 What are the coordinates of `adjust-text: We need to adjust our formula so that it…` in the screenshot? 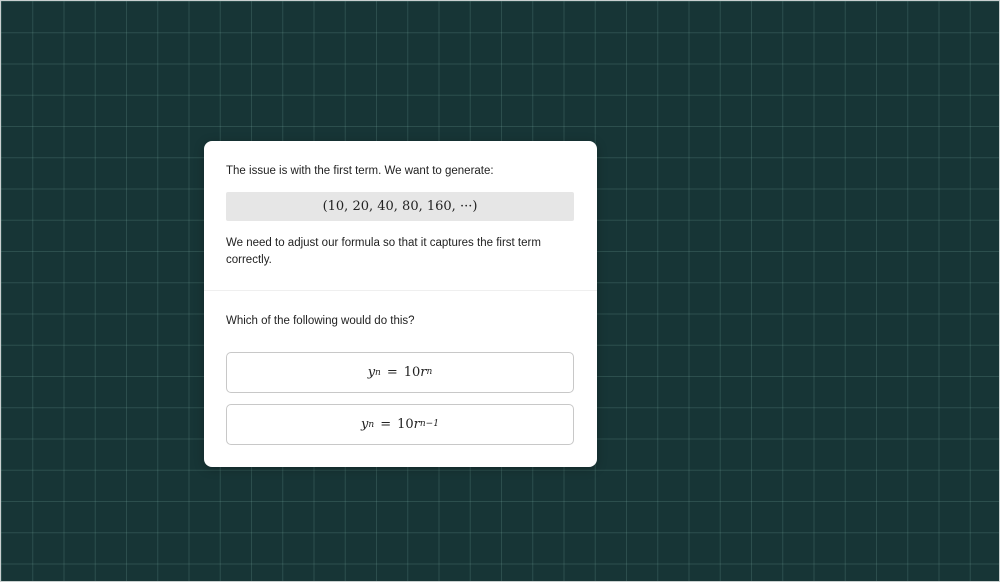 It's located at (383, 251).